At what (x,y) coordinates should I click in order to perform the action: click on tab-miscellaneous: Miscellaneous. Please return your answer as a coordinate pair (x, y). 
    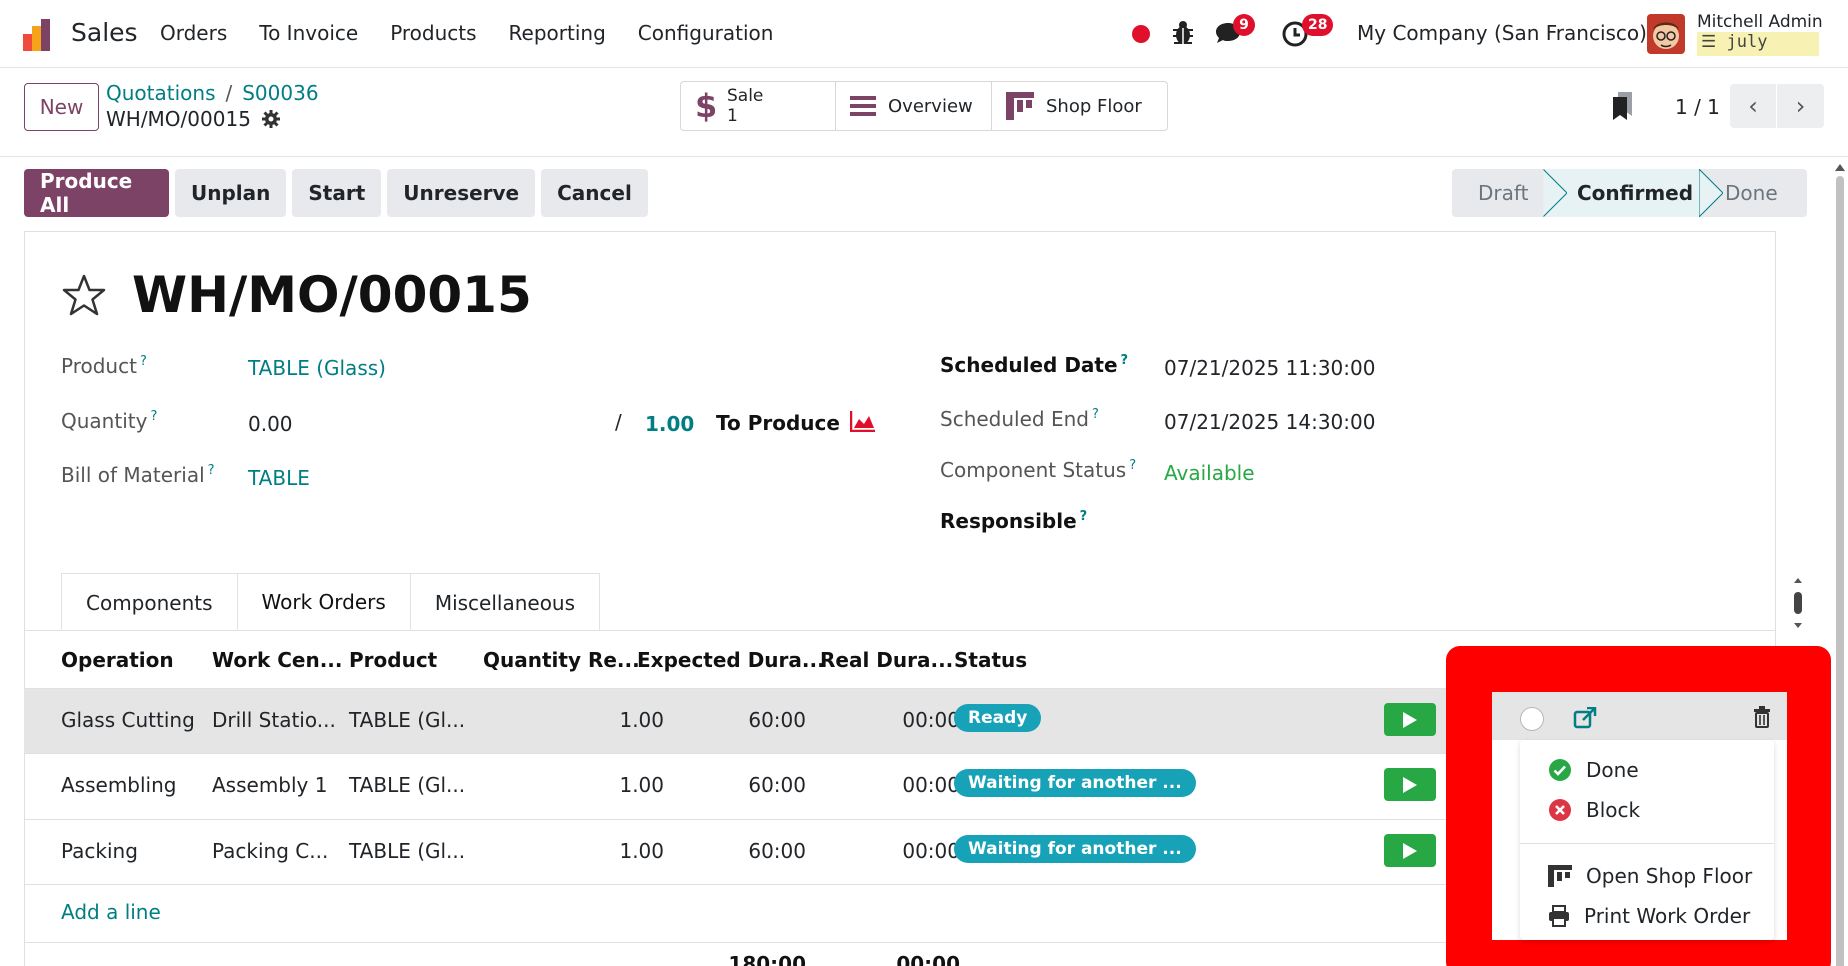
    Looking at the image, I should click on (505, 602).